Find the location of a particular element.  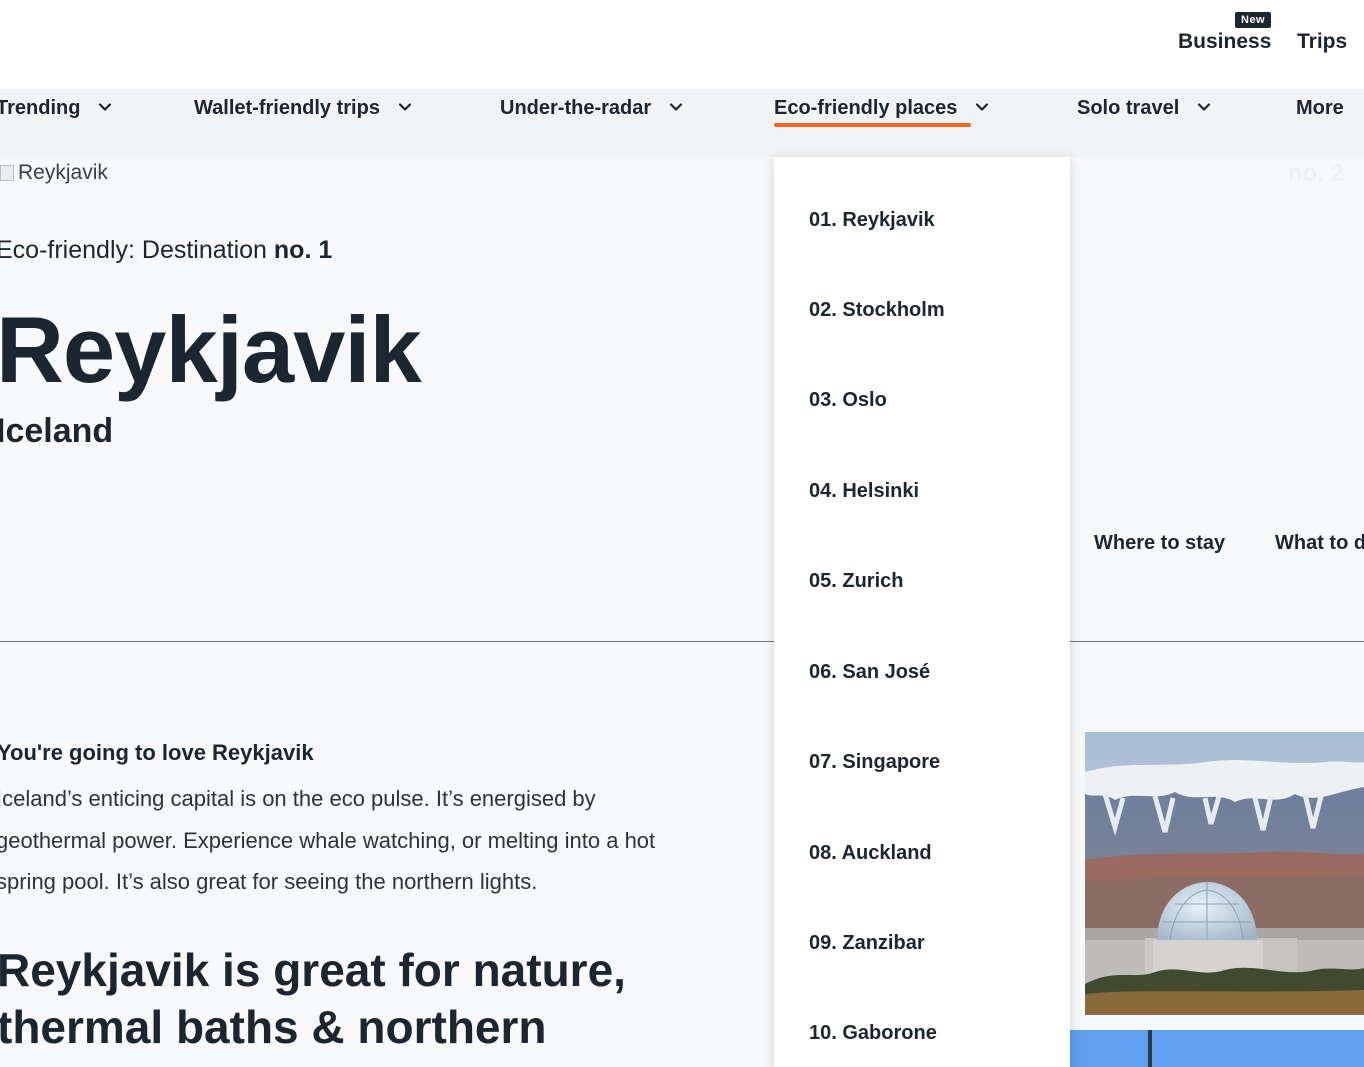

country-subtitle: Iceland is located at coordinates (57, 431).